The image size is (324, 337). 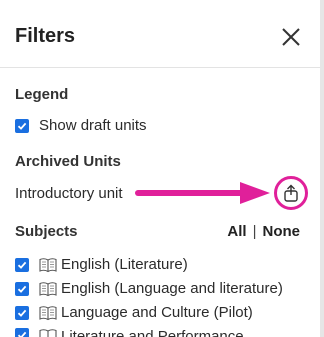 I want to click on select-all-link: All, so click(x=236, y=231).